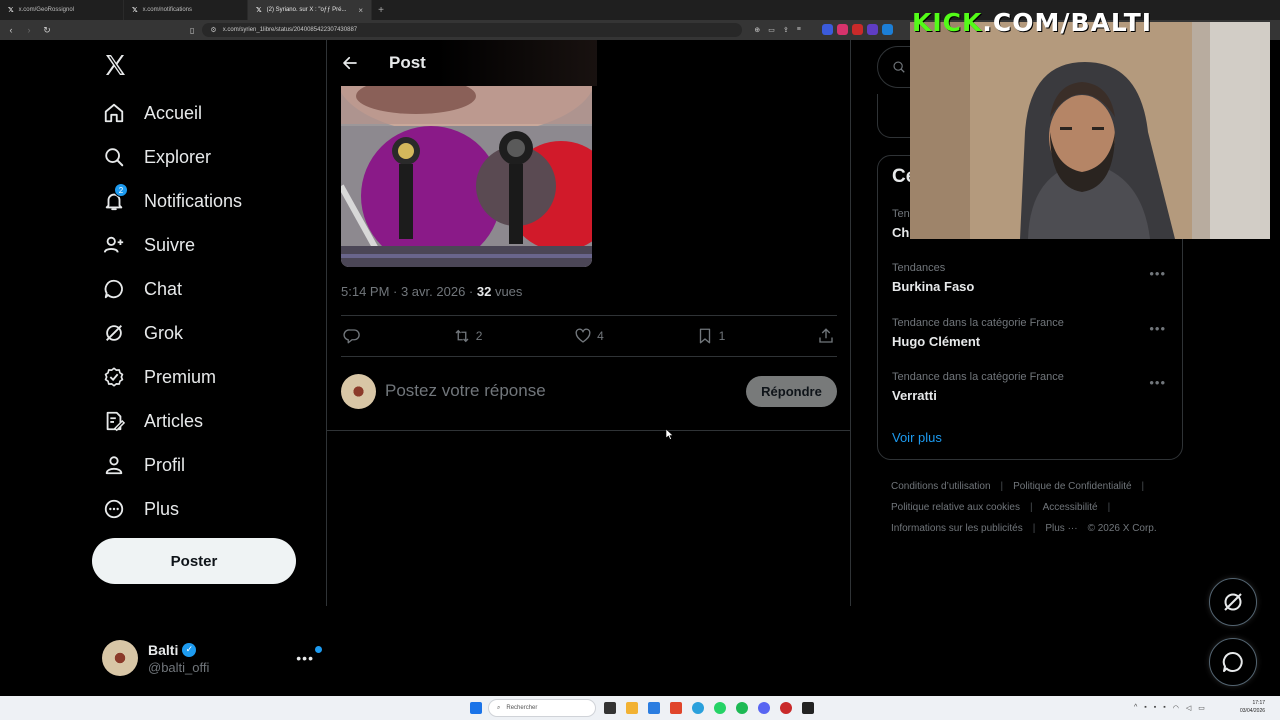 The height and width of the screenshot is (720, 1280). I want to click on nav-item-profil: Profil, so click(143, 465).